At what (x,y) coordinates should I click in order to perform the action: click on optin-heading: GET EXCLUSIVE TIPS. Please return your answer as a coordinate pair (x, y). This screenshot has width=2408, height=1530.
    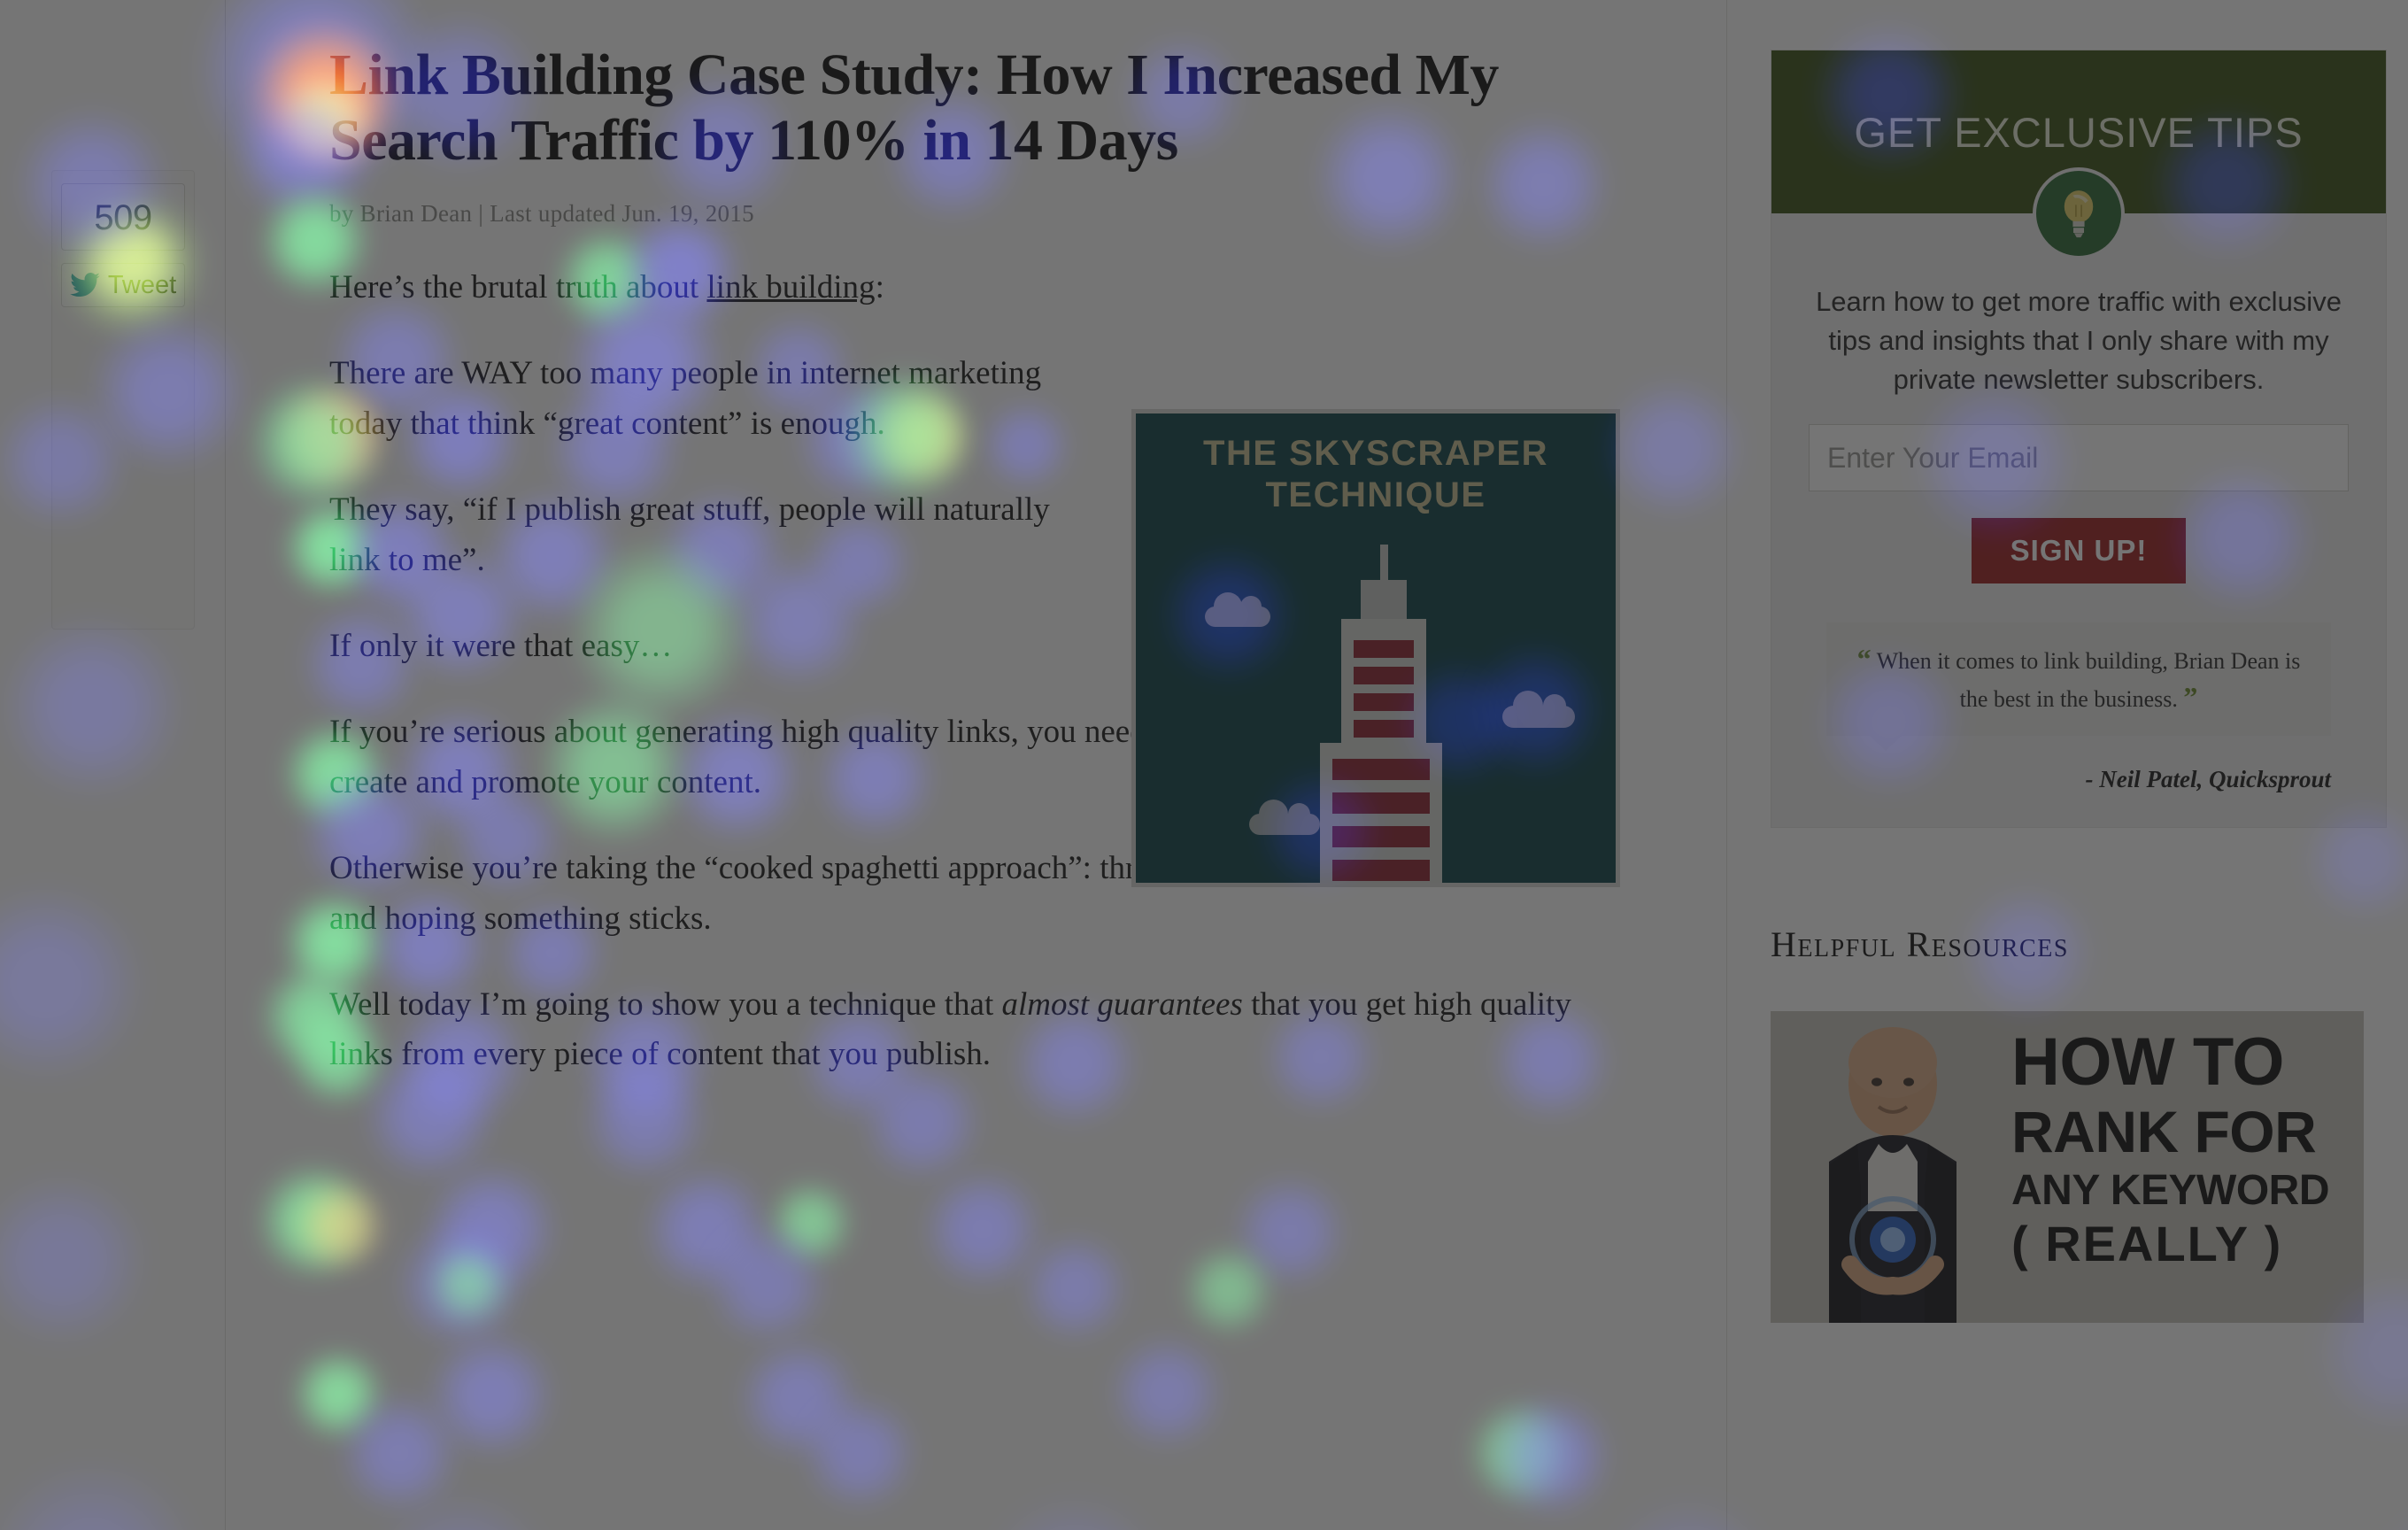
    Looking at the image, I should click on (2079, 132).